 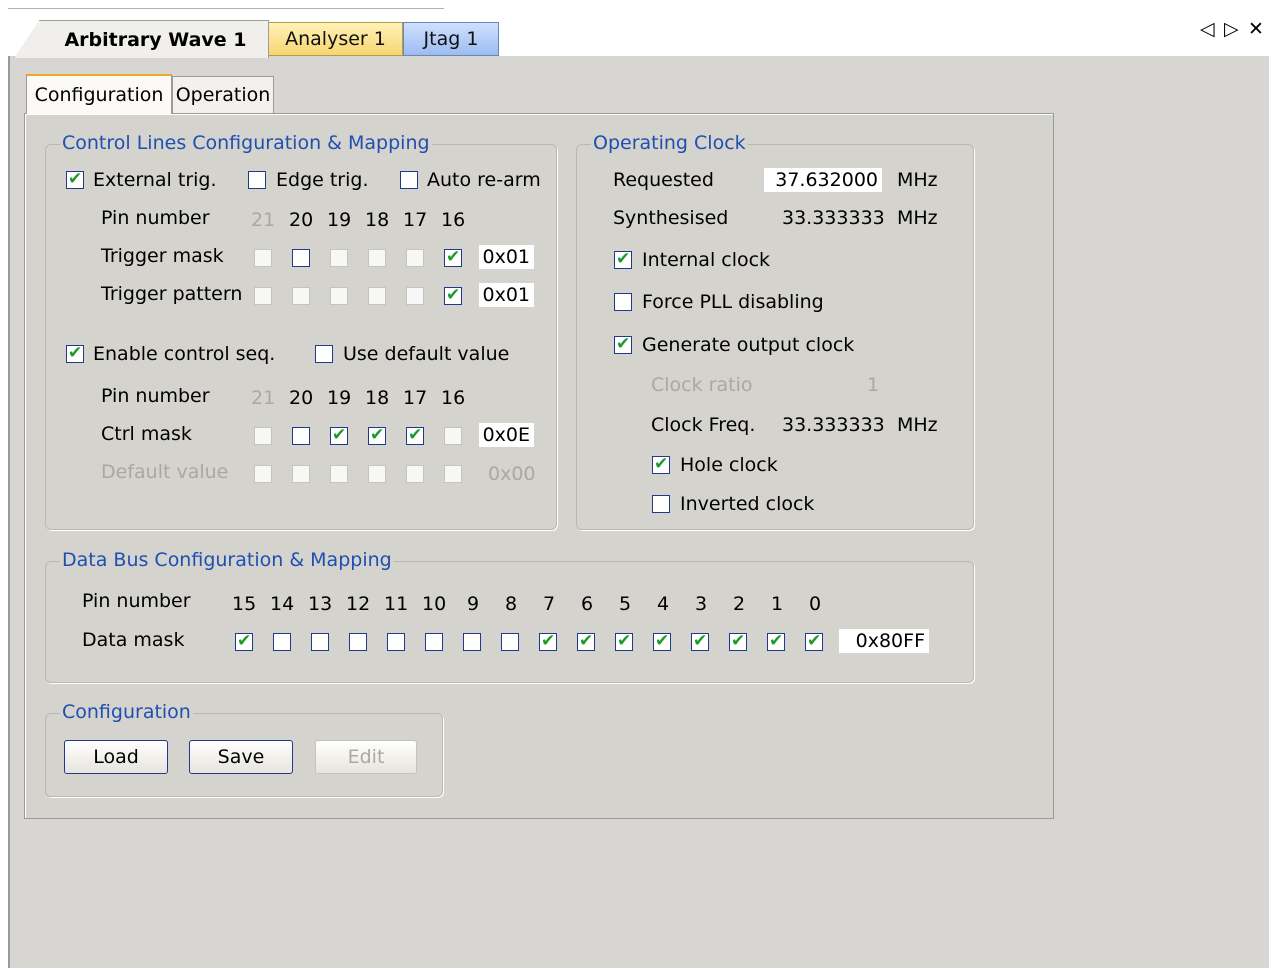 I want to click on use-default-value-checkbox, so click(x=324, y=354).